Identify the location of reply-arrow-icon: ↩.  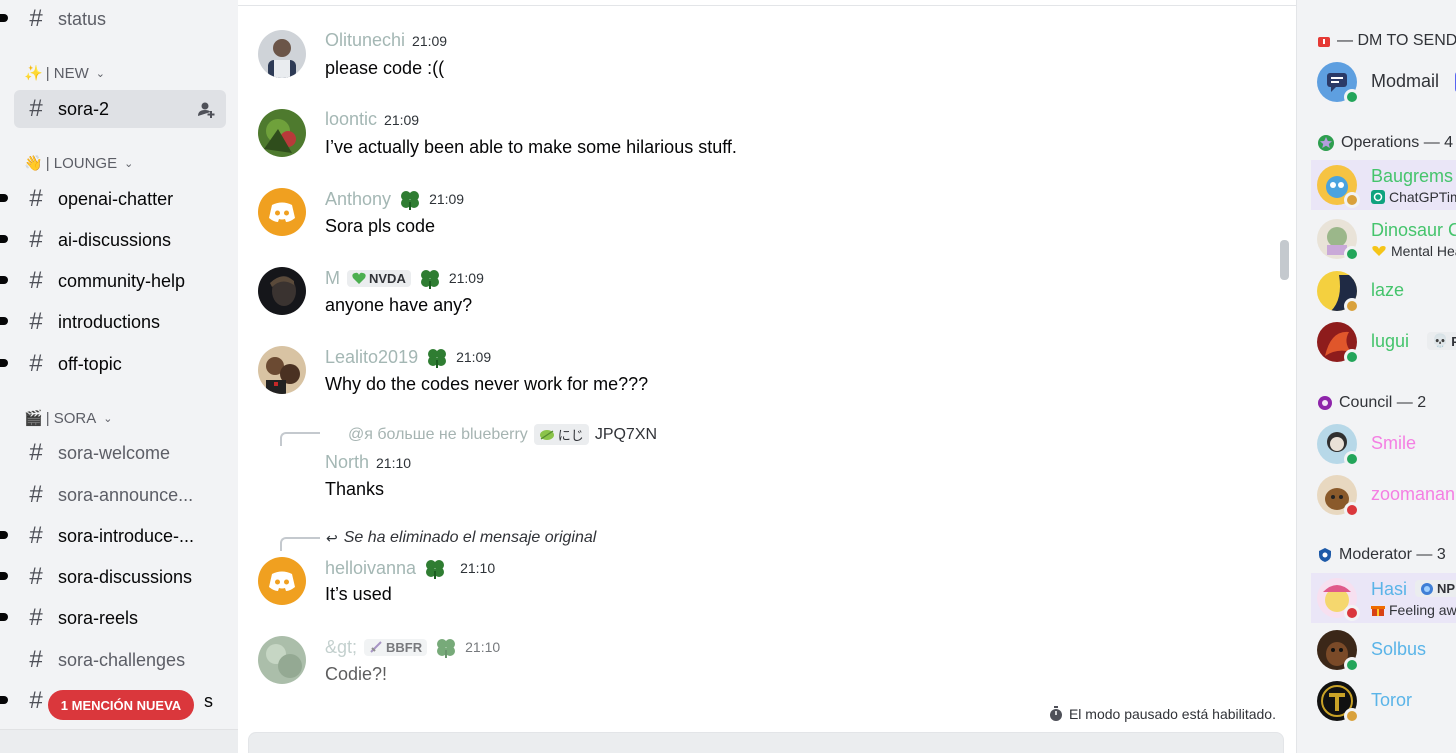
(332, 537).